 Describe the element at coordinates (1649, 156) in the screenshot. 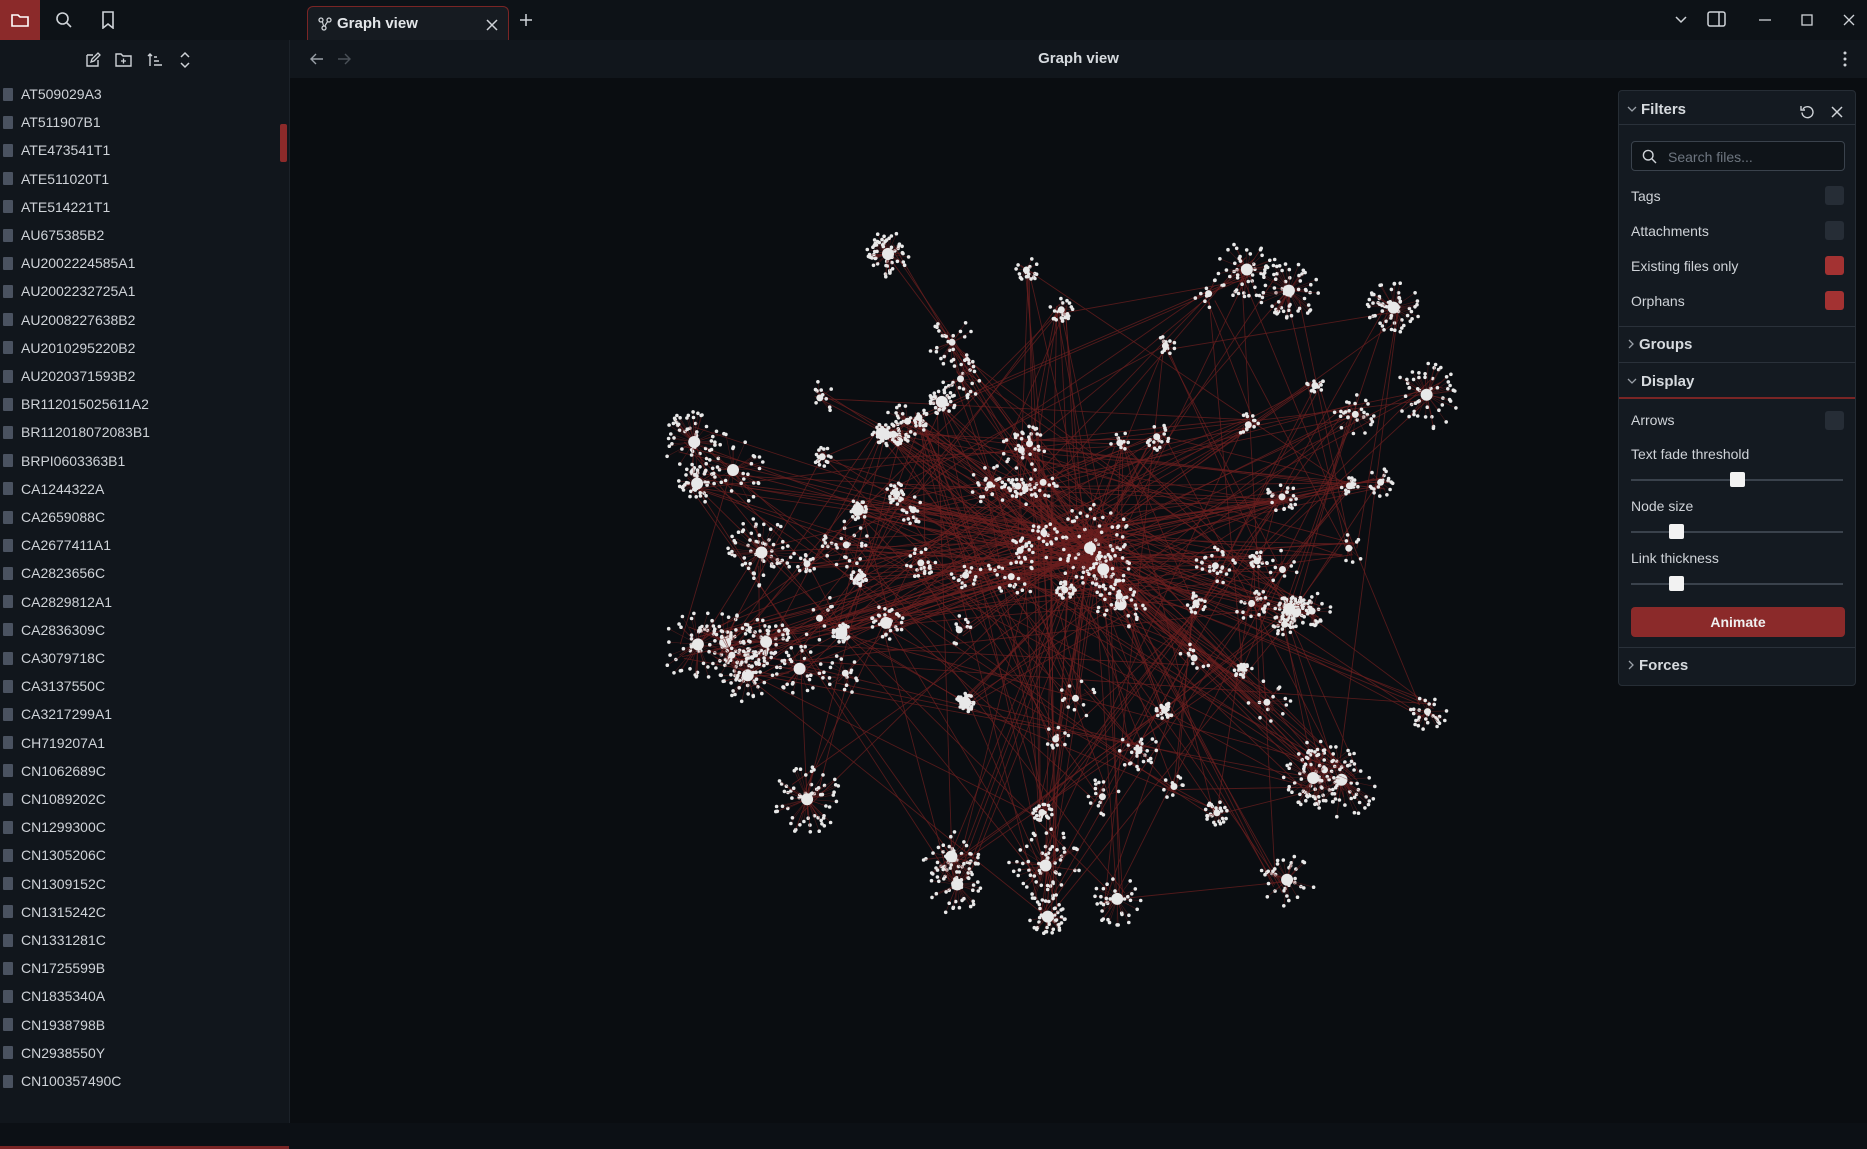

I see `search-icon` at that location.